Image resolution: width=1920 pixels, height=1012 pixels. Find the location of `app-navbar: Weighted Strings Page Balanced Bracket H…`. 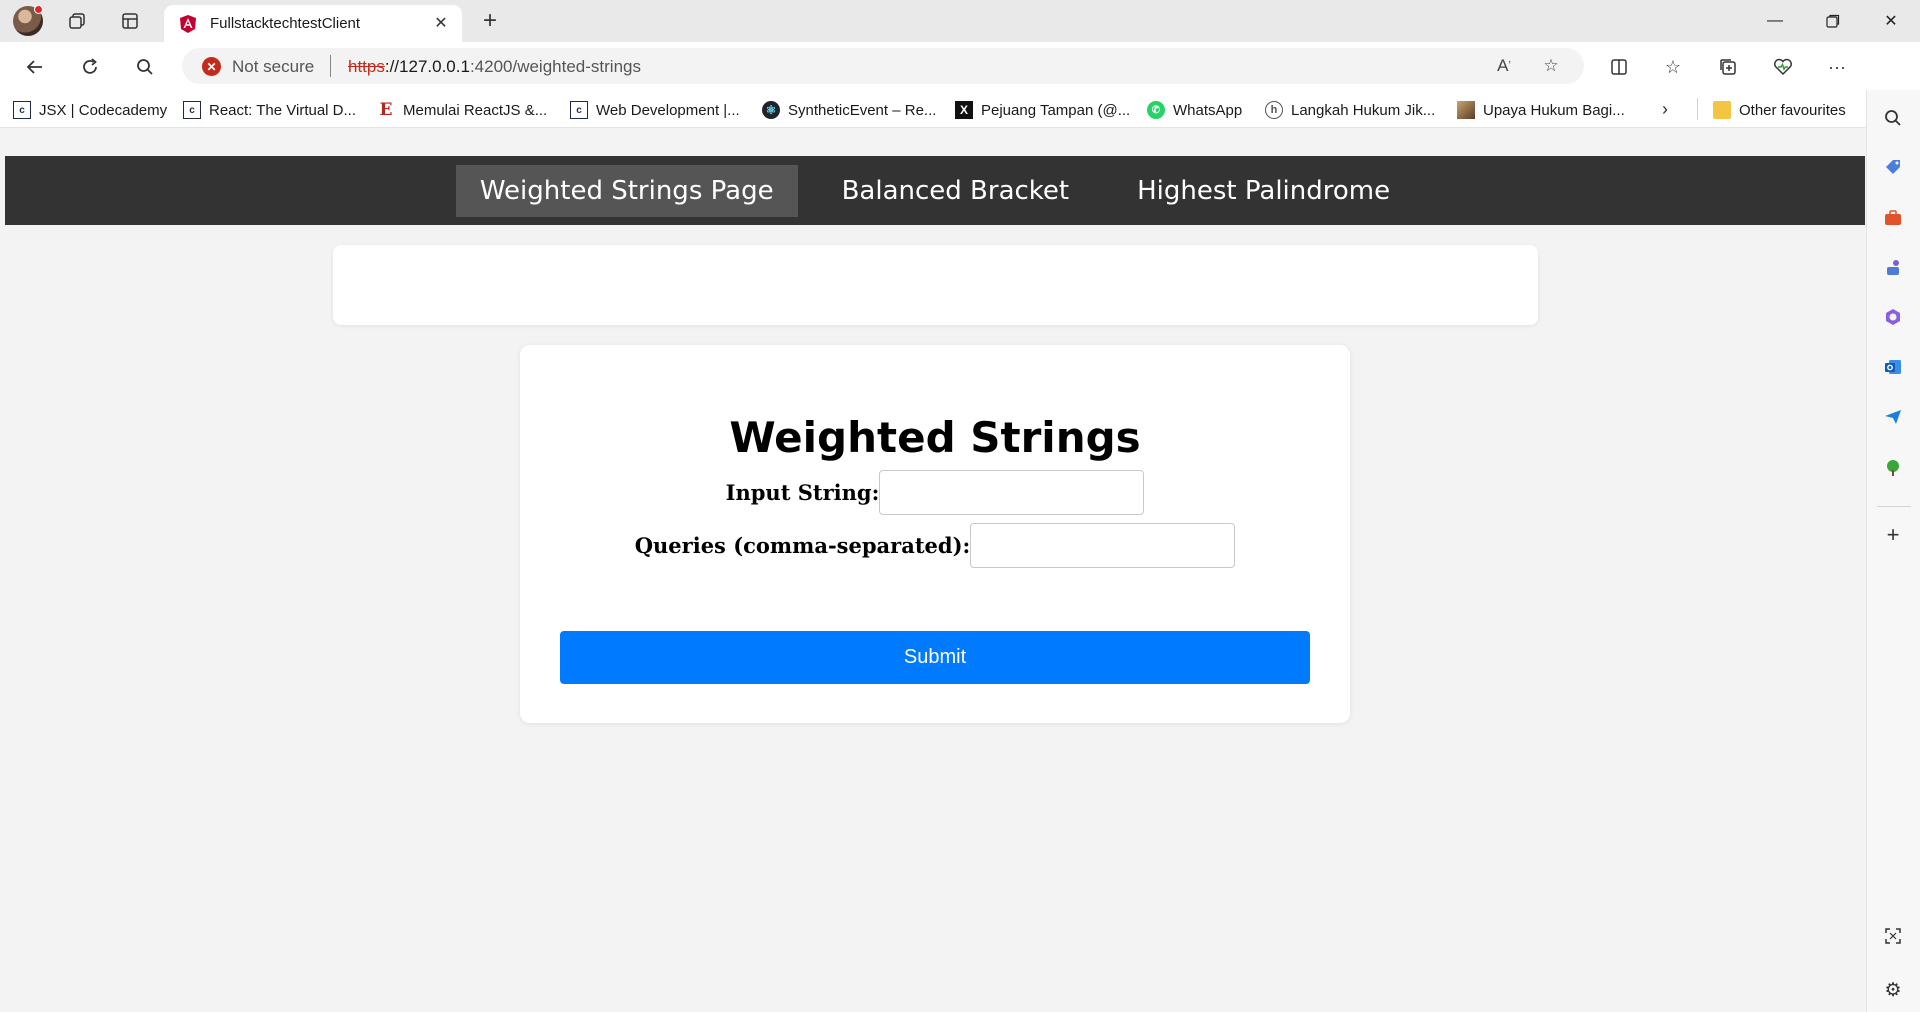

app-navbar: Weighted Strings Page Balanced Bracket H… is located at coordinates (935, 190).